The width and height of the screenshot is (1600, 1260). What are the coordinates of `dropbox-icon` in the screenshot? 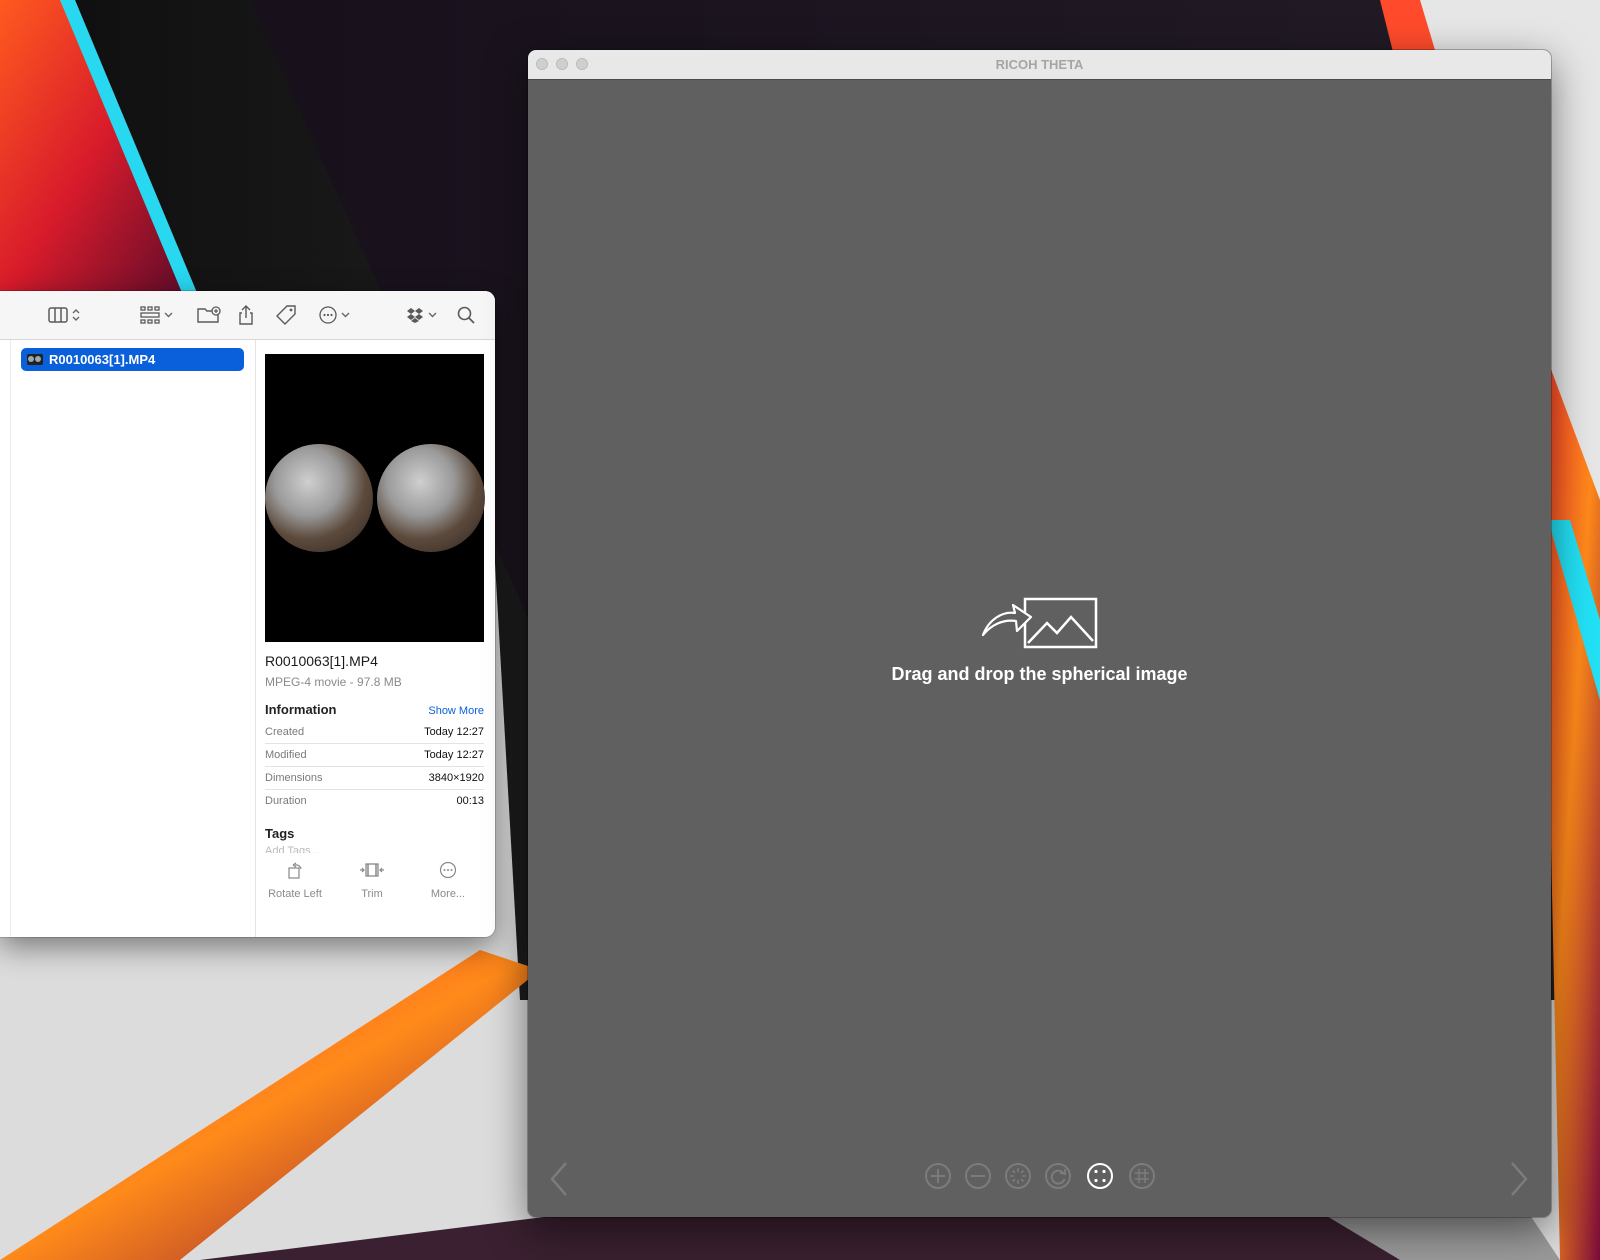 It's located at (415, 315).